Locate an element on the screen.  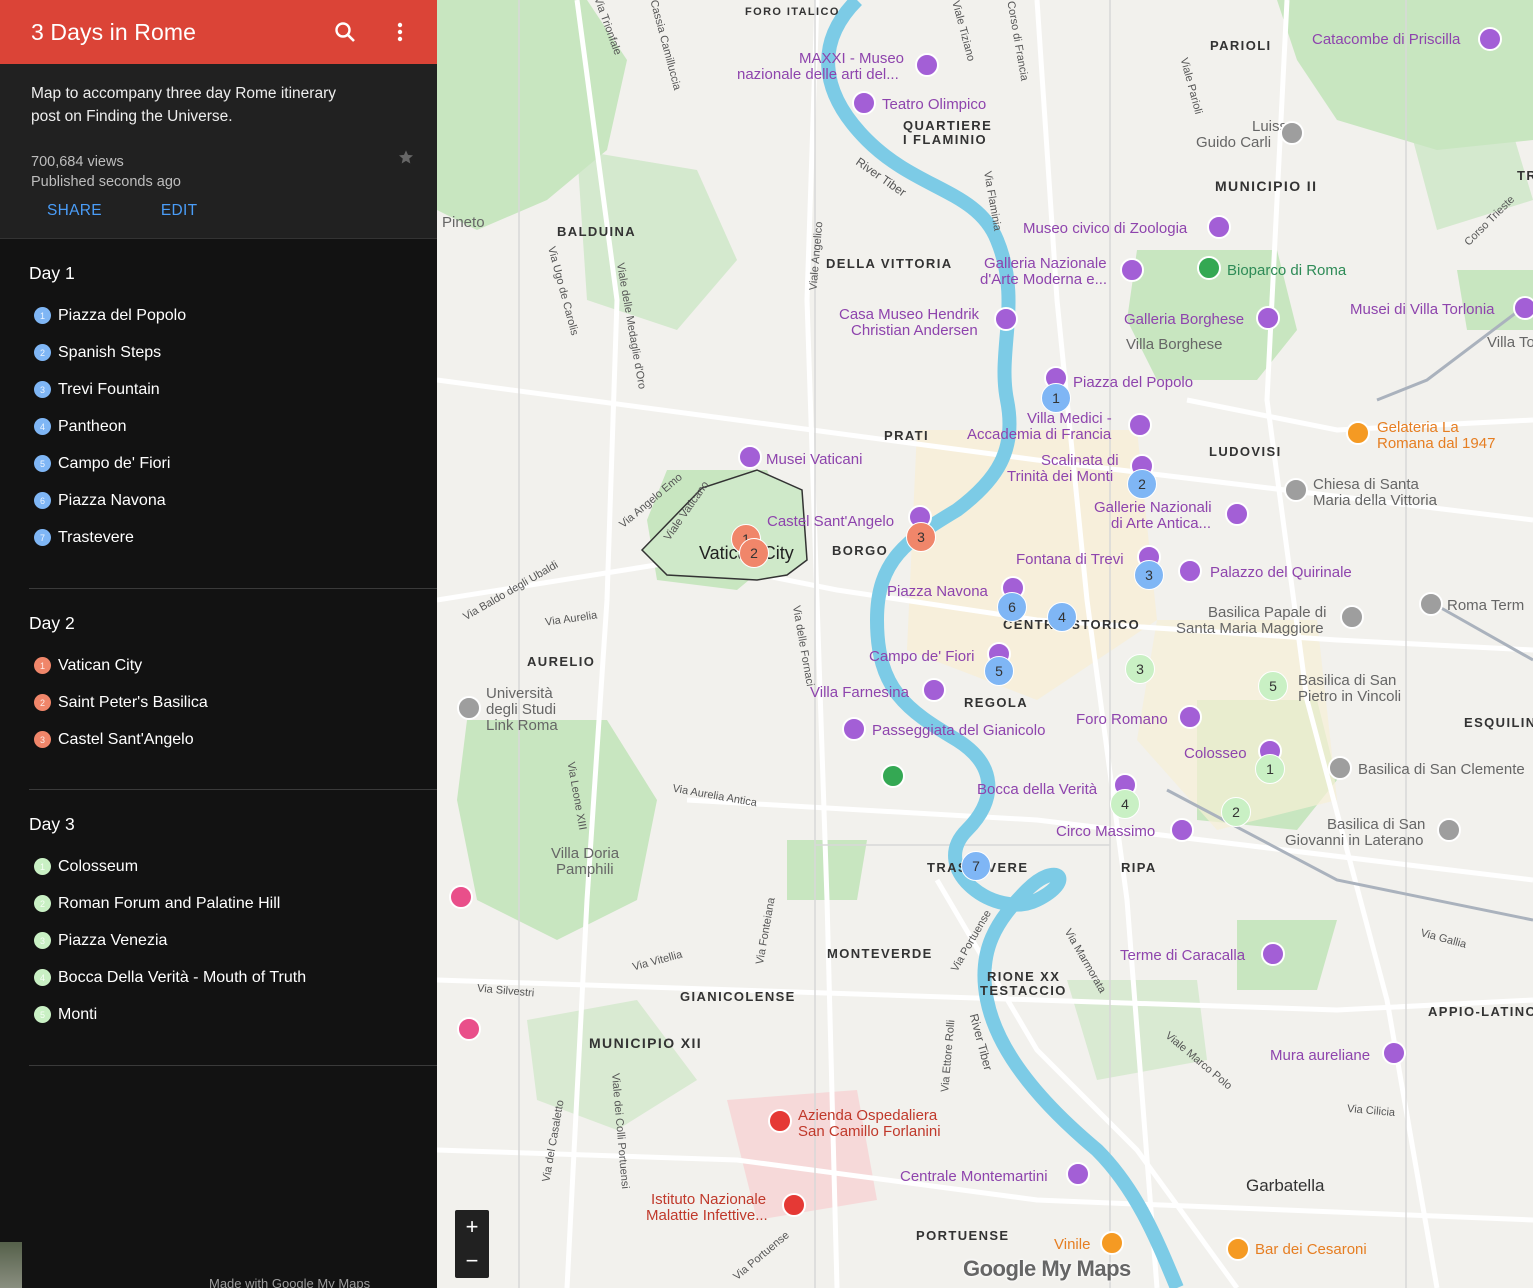
zoom-out-button: − is located at coordinates (472, 1261).